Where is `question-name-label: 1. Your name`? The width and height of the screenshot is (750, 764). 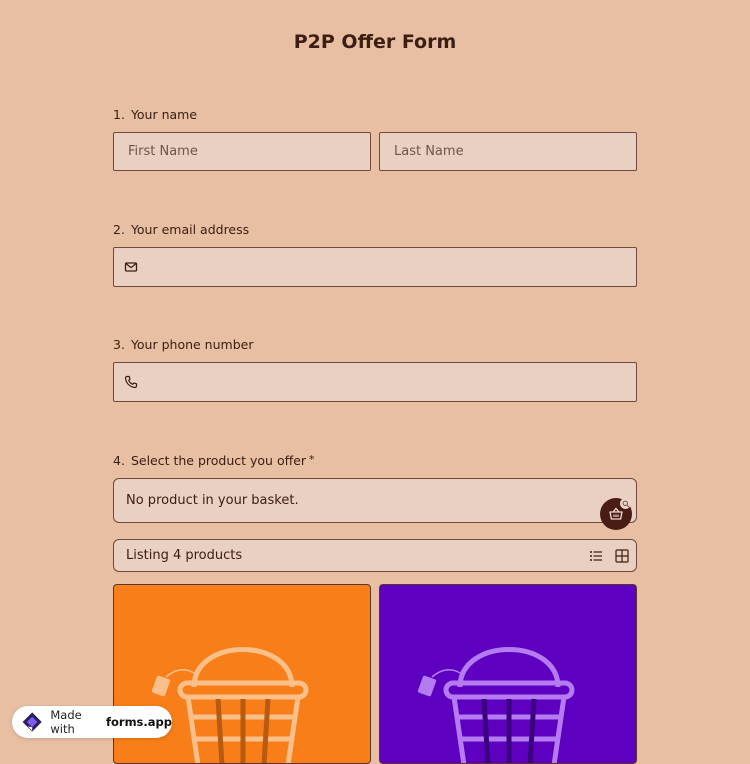 question-name-label: 1. Your name is located at coordinates (155, 114).